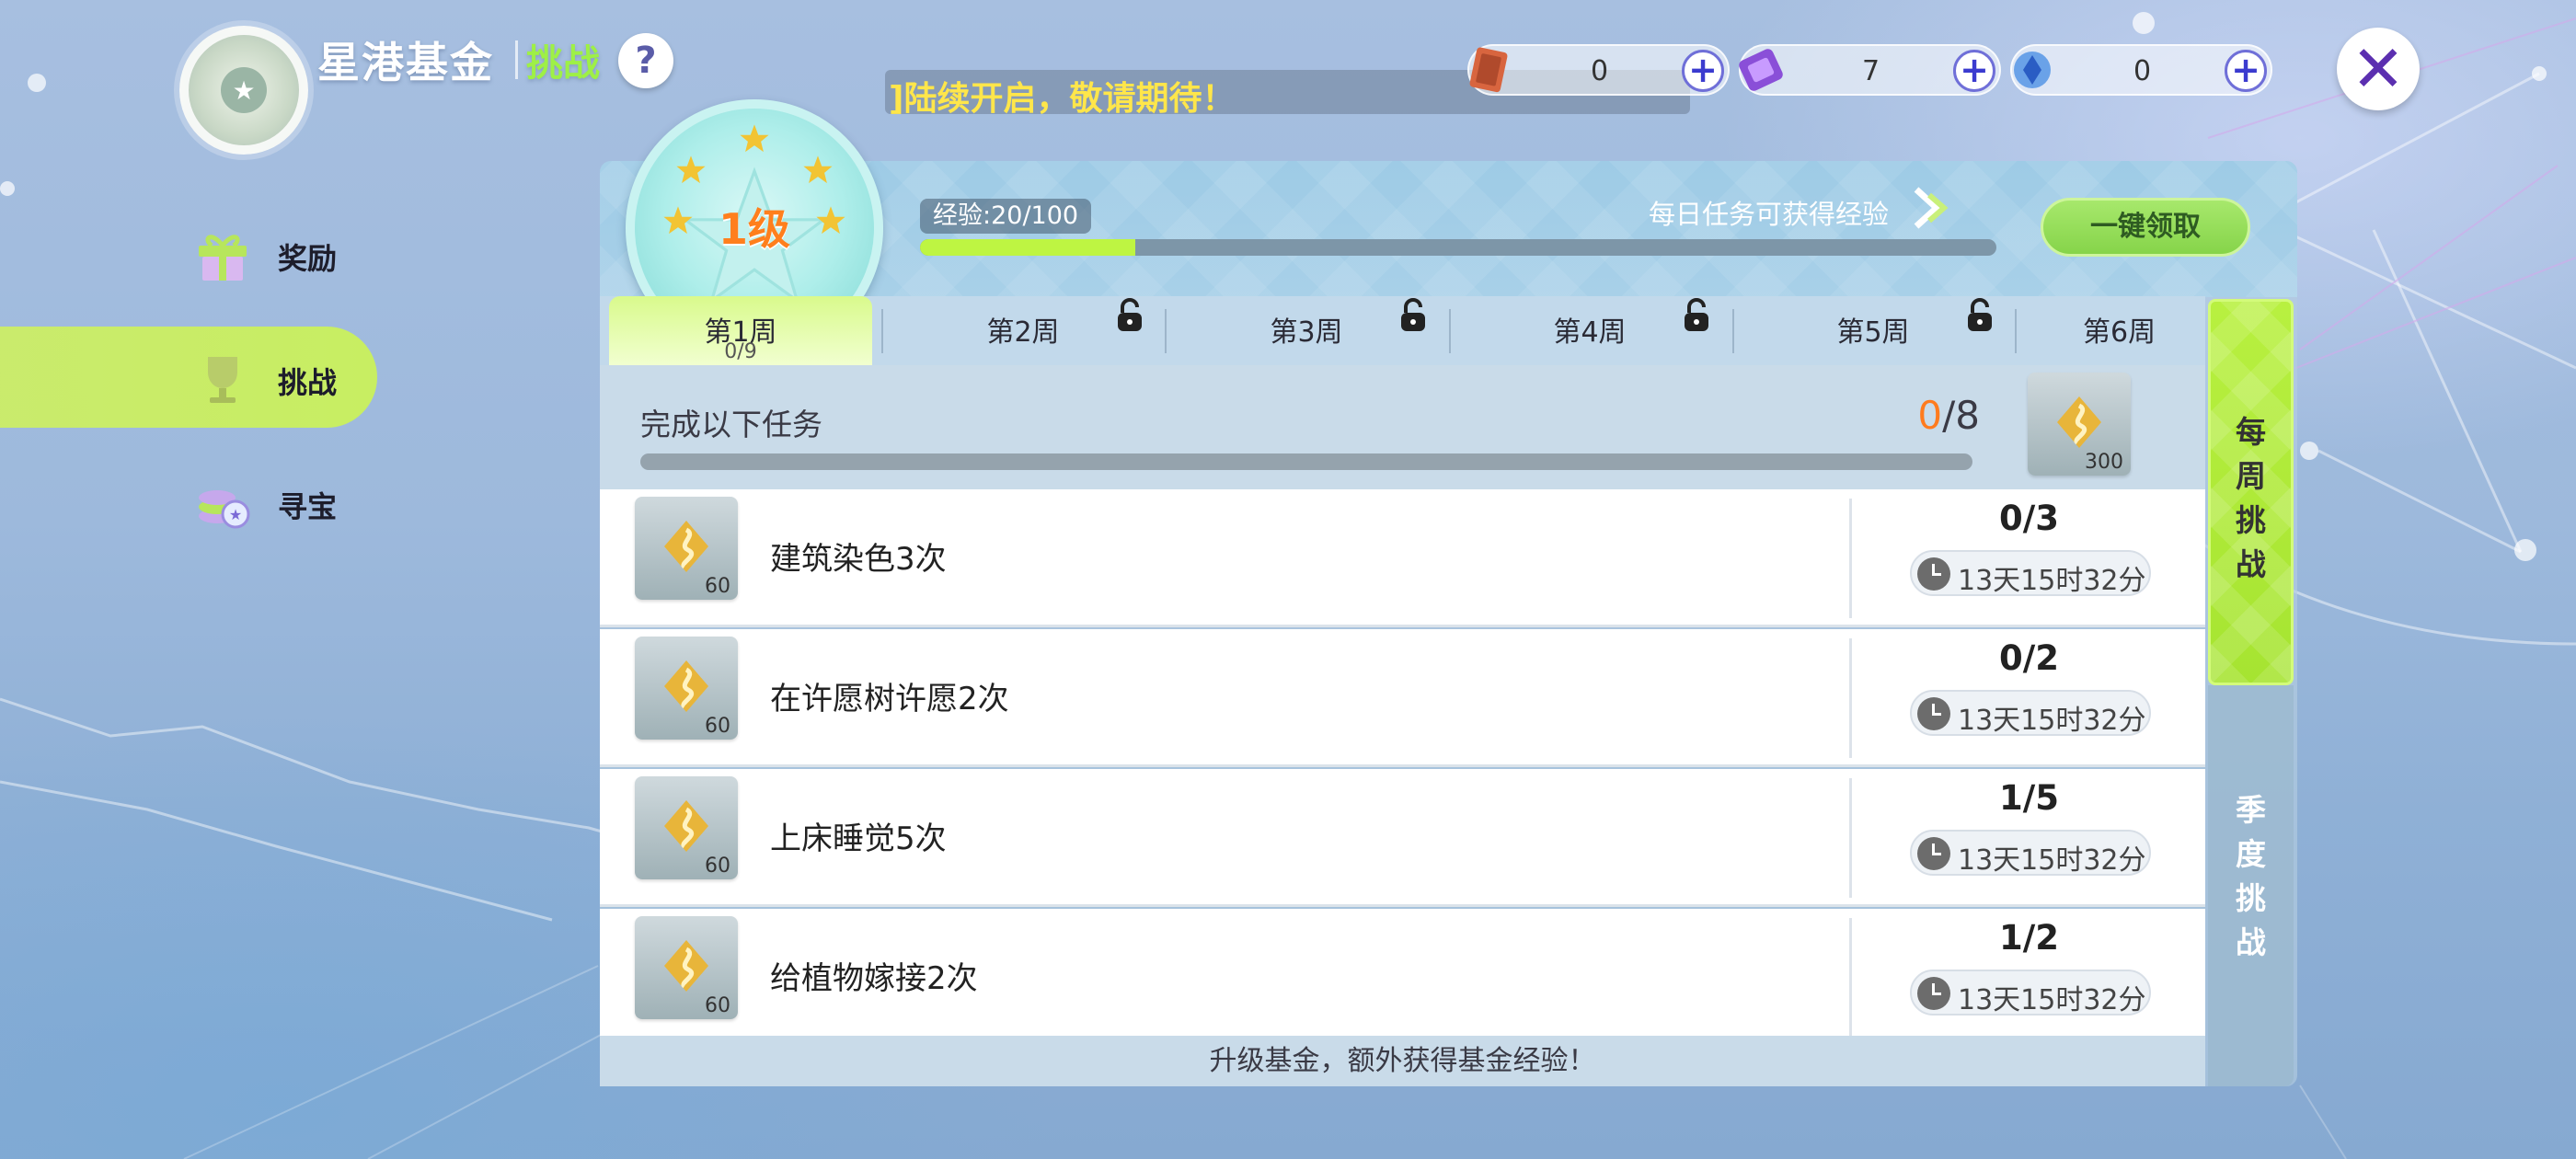 The height and width of the screenshot is (1159, 2576). I want to click on close-button: ✕, so click(2378, 69).